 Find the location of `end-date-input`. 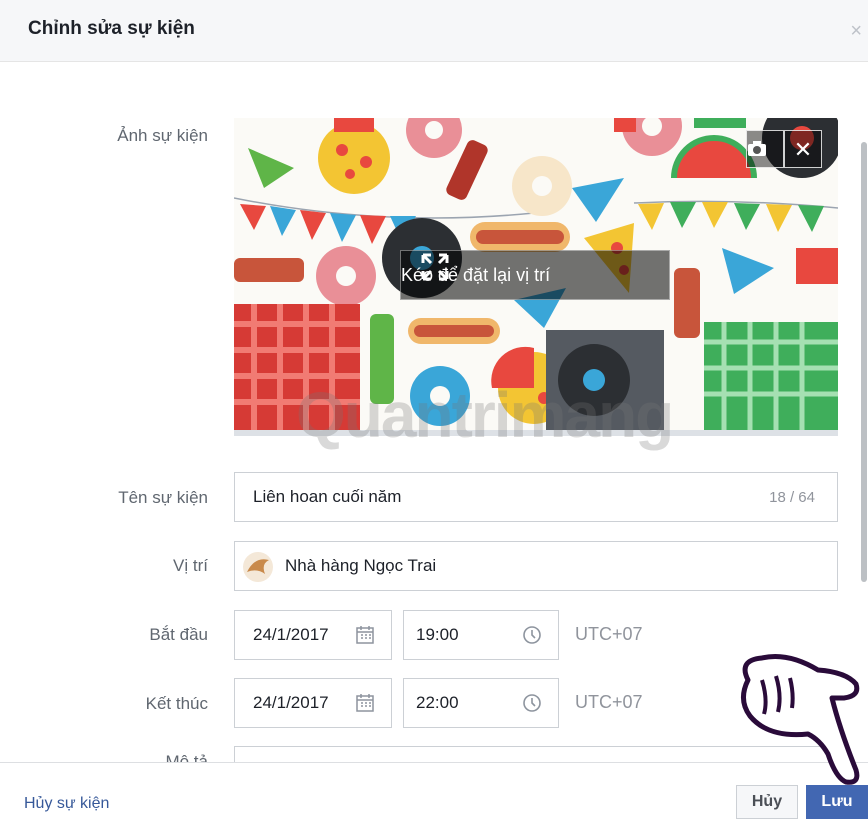

end-date-input is located at coordinates (303, 703).